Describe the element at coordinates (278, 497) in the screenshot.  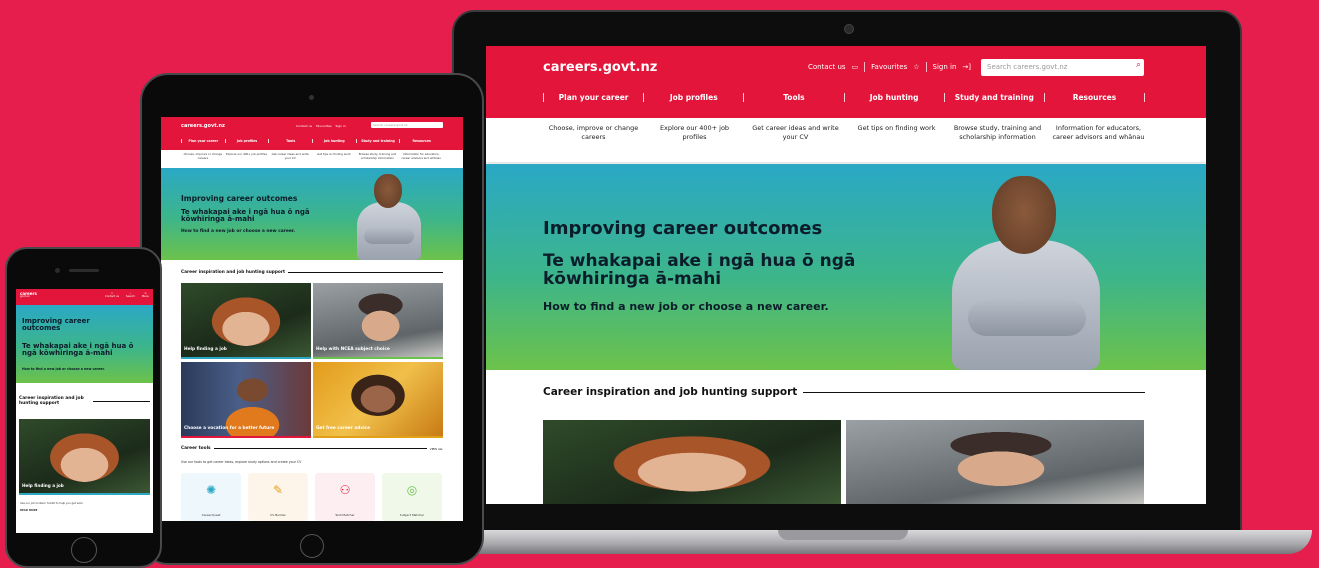
I see `tool-cv-builder: ✎ CV Builder` at that location.